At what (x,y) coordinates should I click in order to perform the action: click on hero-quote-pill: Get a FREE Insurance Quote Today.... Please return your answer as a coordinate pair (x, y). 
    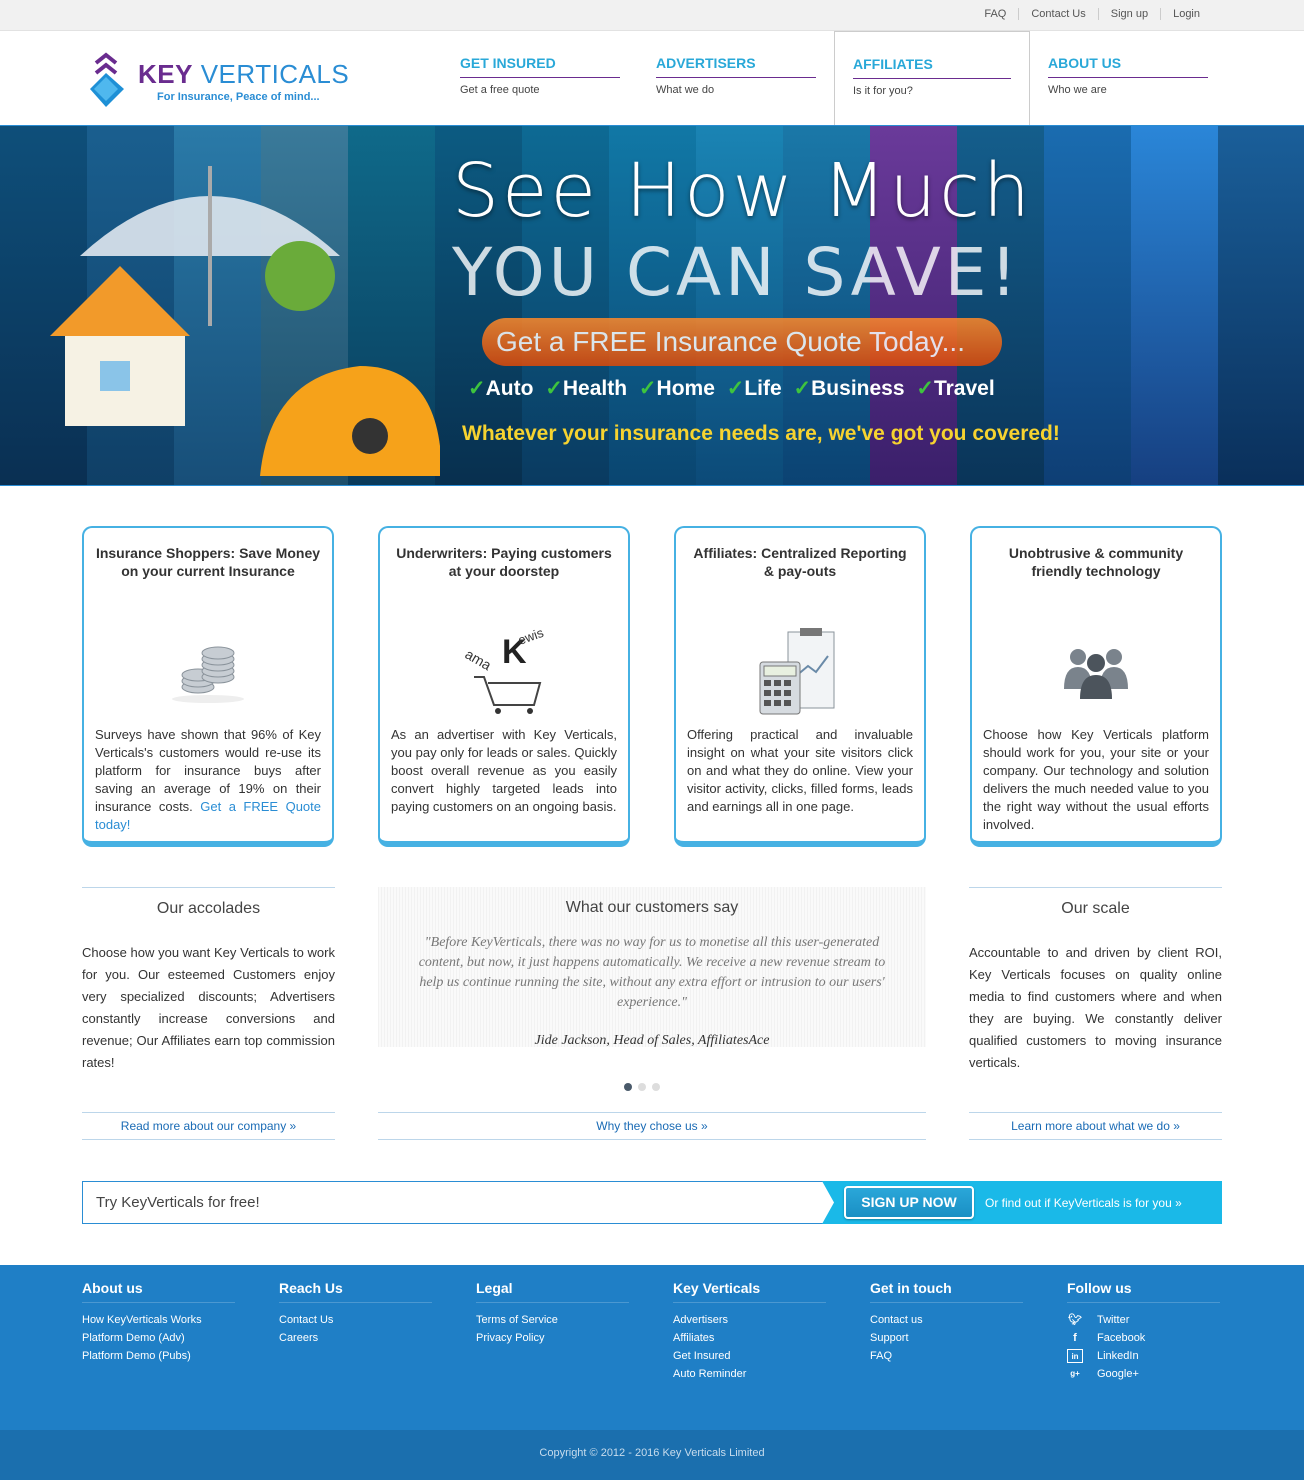
    Looking at the image, I should click on (742, 342).